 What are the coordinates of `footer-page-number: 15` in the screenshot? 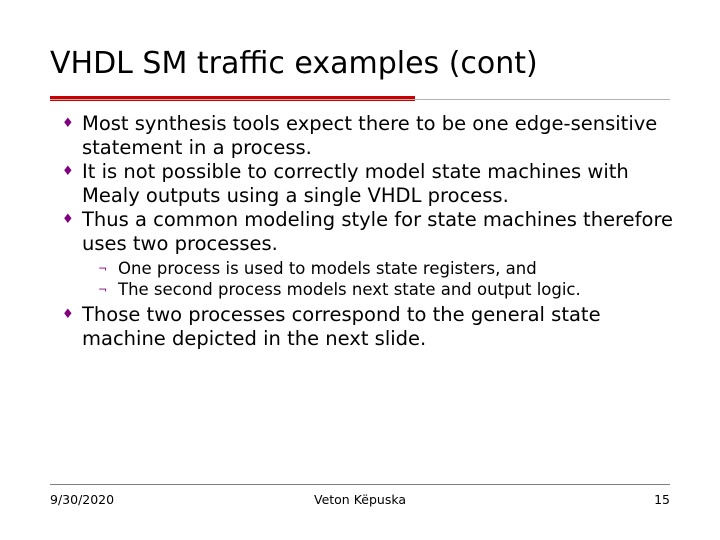 It's located at (662, 499).